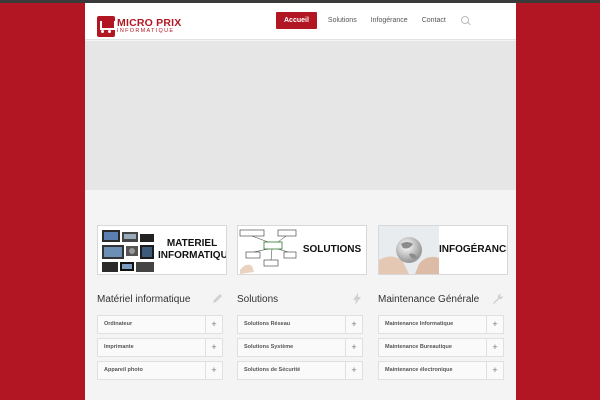 The image size is (600, 400). What do you see at coordinates (160, 370) in the screenshot?
I see `list-item: Appareil photo +` at bounding box center [160, 370].